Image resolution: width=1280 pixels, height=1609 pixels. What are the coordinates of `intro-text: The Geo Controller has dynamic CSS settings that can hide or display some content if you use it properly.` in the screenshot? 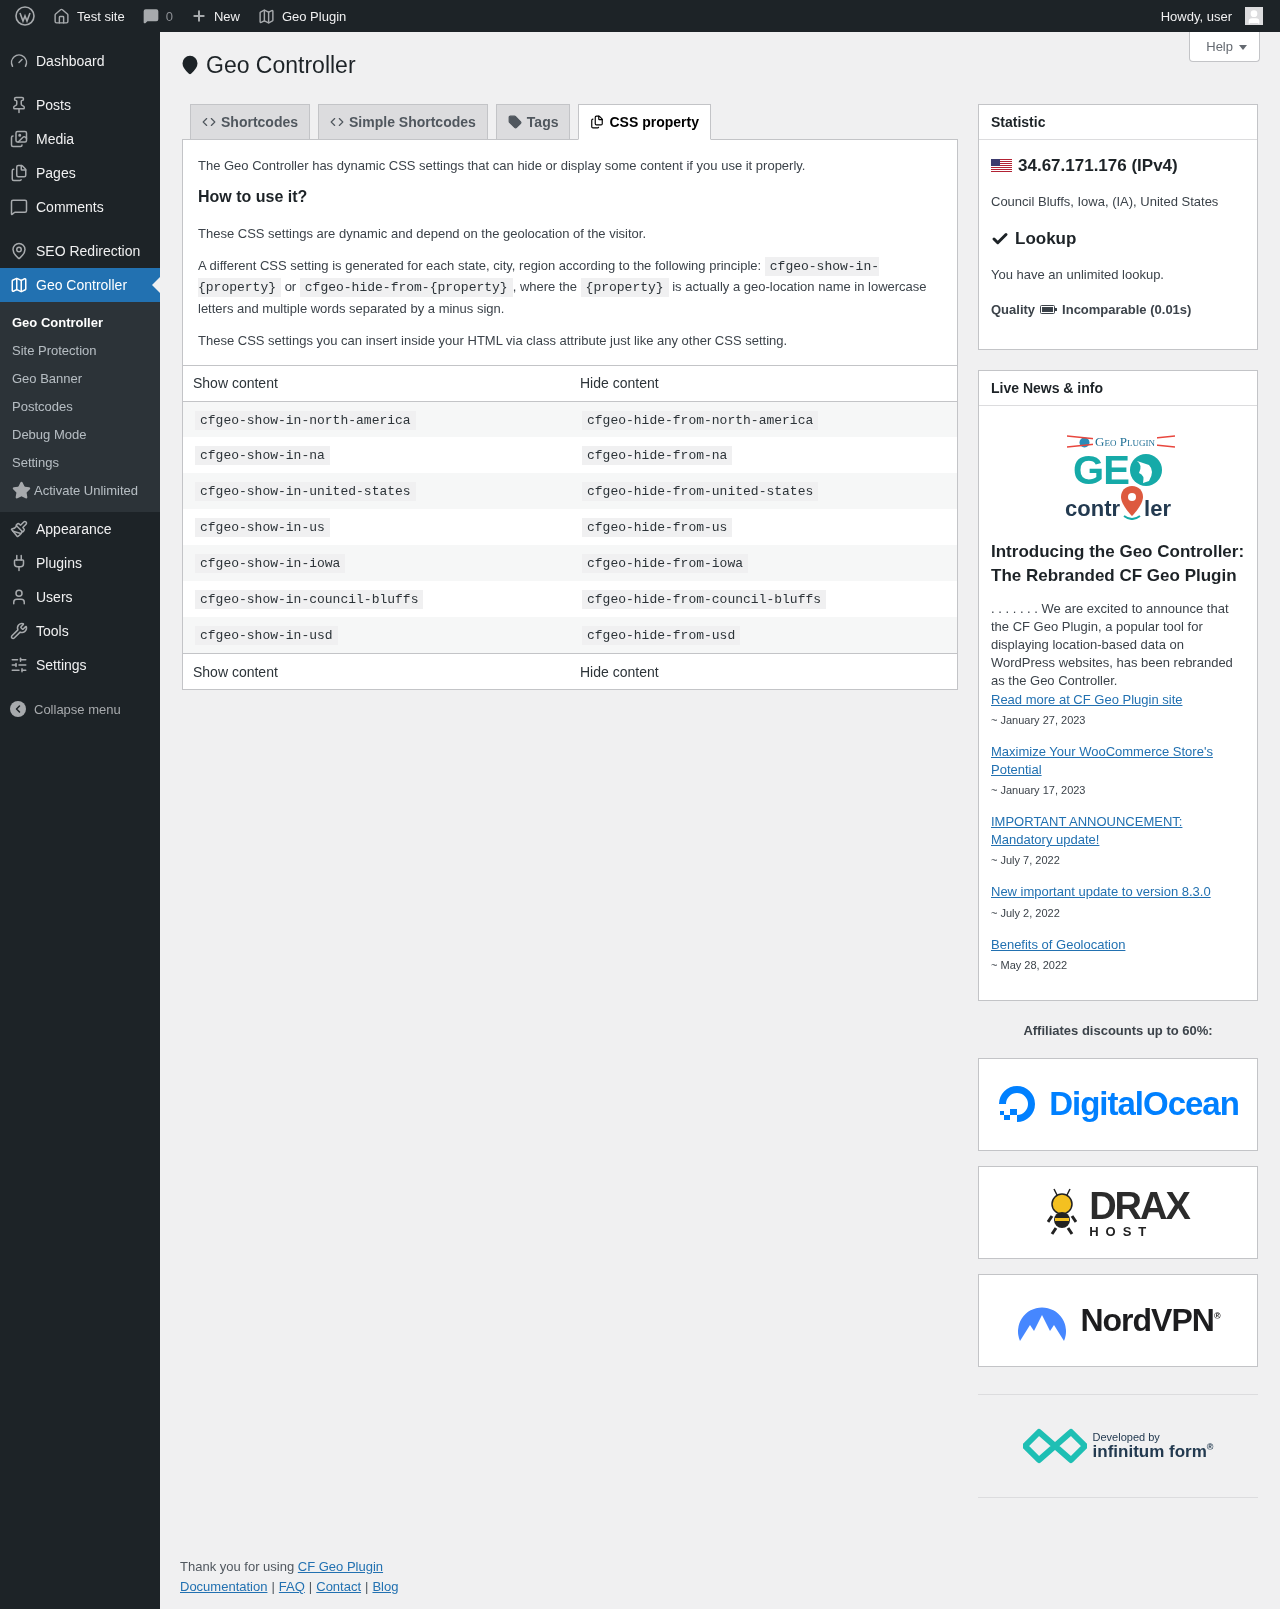 It's located at (502, 166).